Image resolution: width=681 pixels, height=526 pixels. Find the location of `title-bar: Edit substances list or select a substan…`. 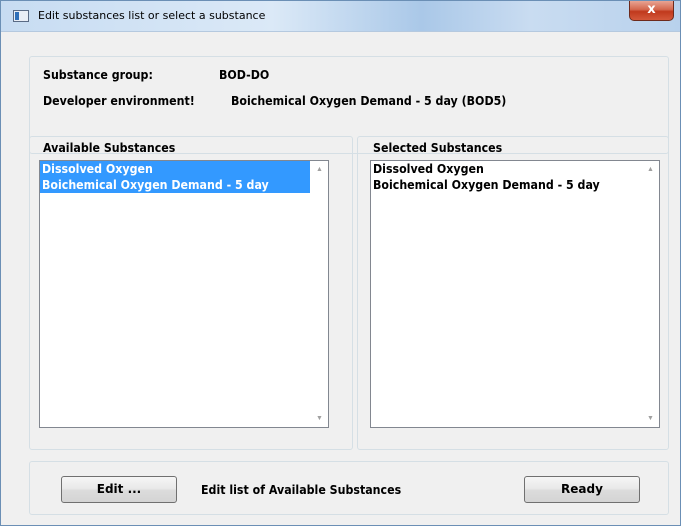

title-bar: Edit substances list or select a substan… is located at coordinates (340, 16).